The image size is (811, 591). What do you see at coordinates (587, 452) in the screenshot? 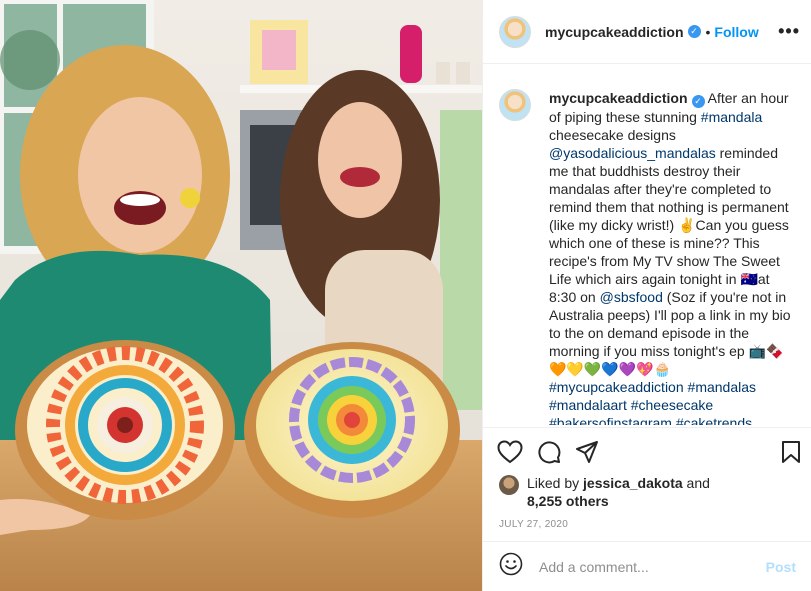
I see `paper-plane-icon` at bounding box center [587, 452].